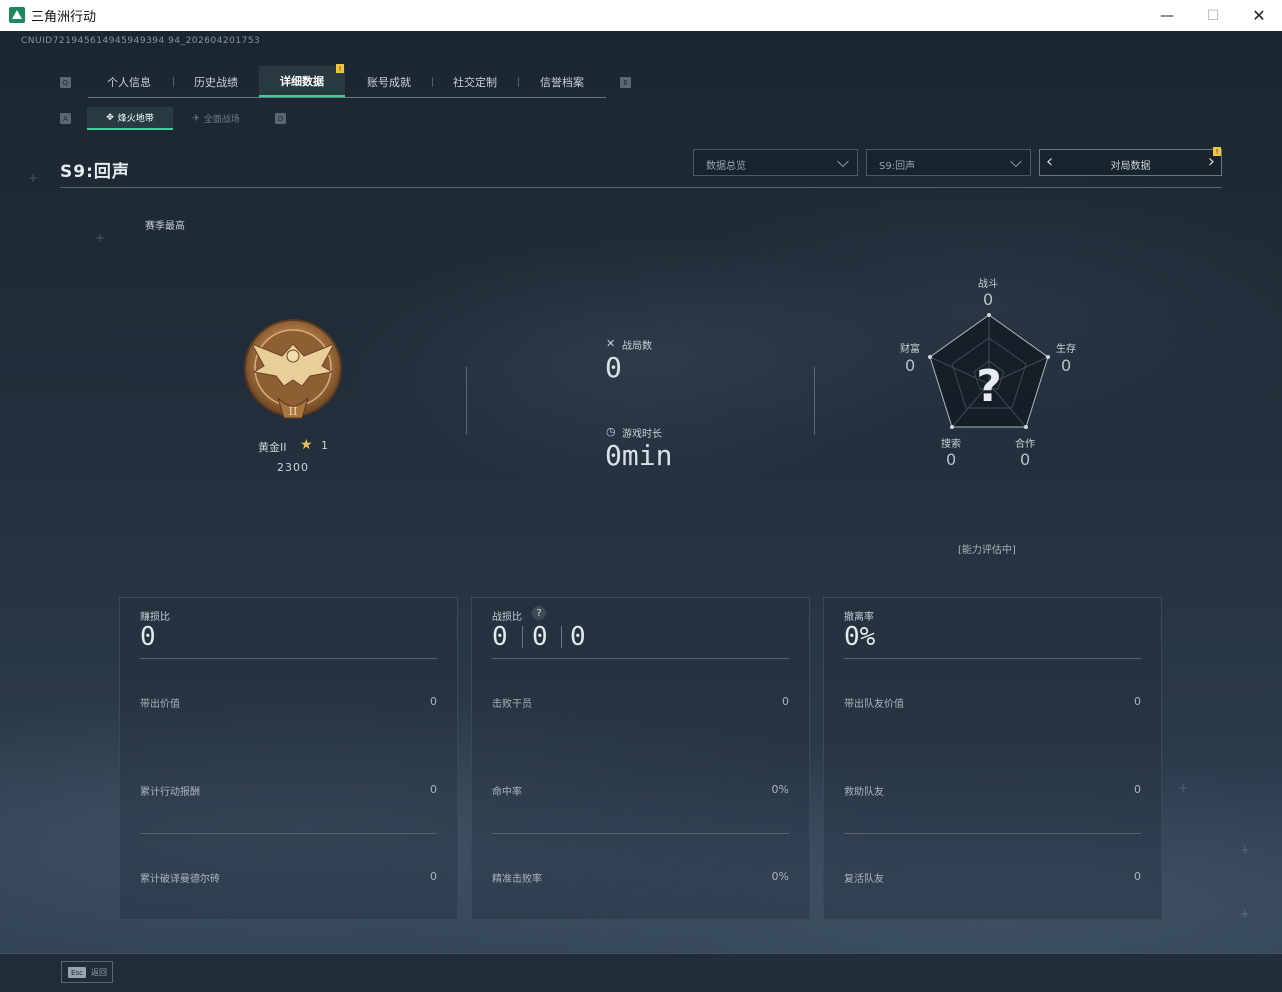  Describe the element at coordinates (988, 299) in the screenshot. I see `radar-combat-value: 0` at that location.